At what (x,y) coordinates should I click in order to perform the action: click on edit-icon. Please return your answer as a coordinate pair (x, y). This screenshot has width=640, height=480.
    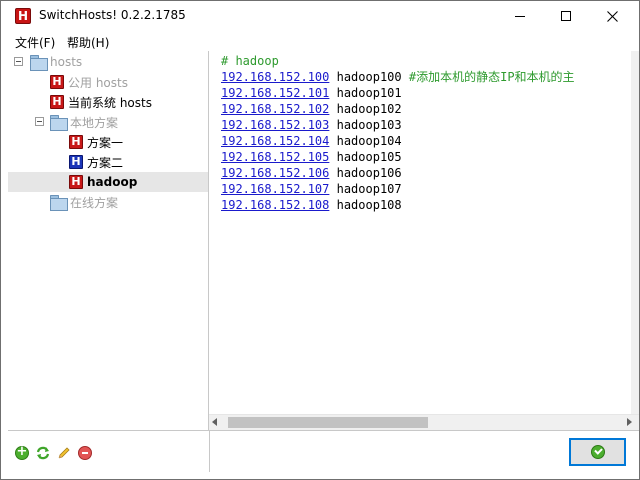
    Looking at the image, I should click on (64, 453).